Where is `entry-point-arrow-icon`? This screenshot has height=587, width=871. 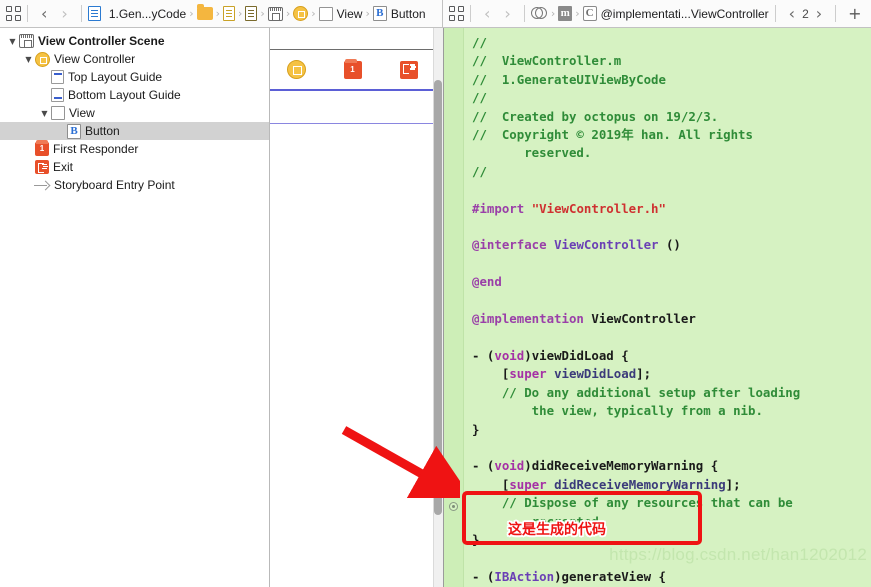
entry-point-arrow-icon is located at coordinates (42, 185).